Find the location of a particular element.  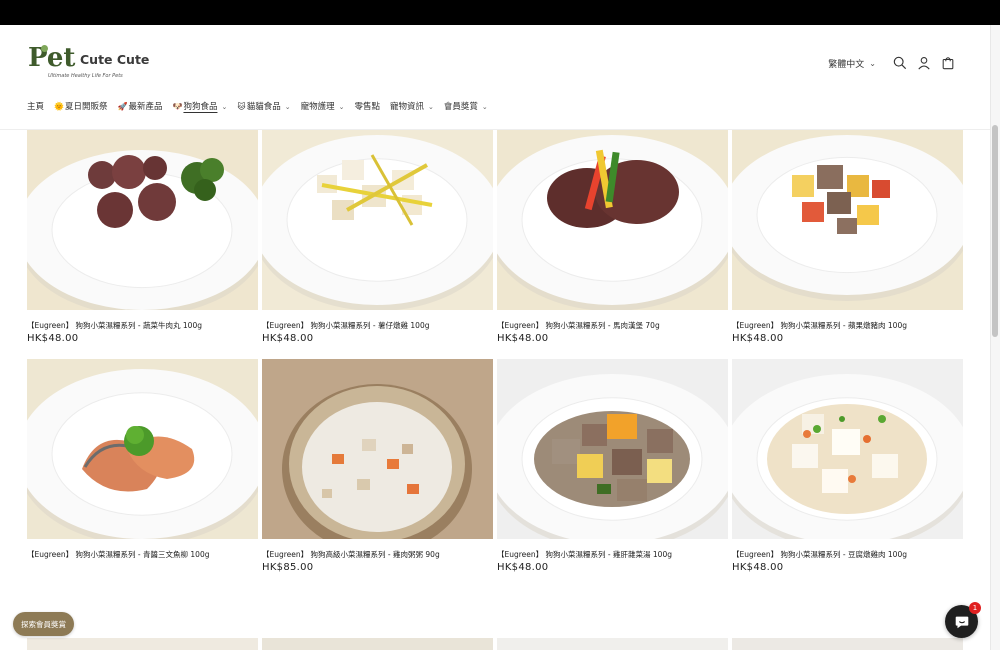

logo-main-text: Pet is located at coordinates (52, 58).